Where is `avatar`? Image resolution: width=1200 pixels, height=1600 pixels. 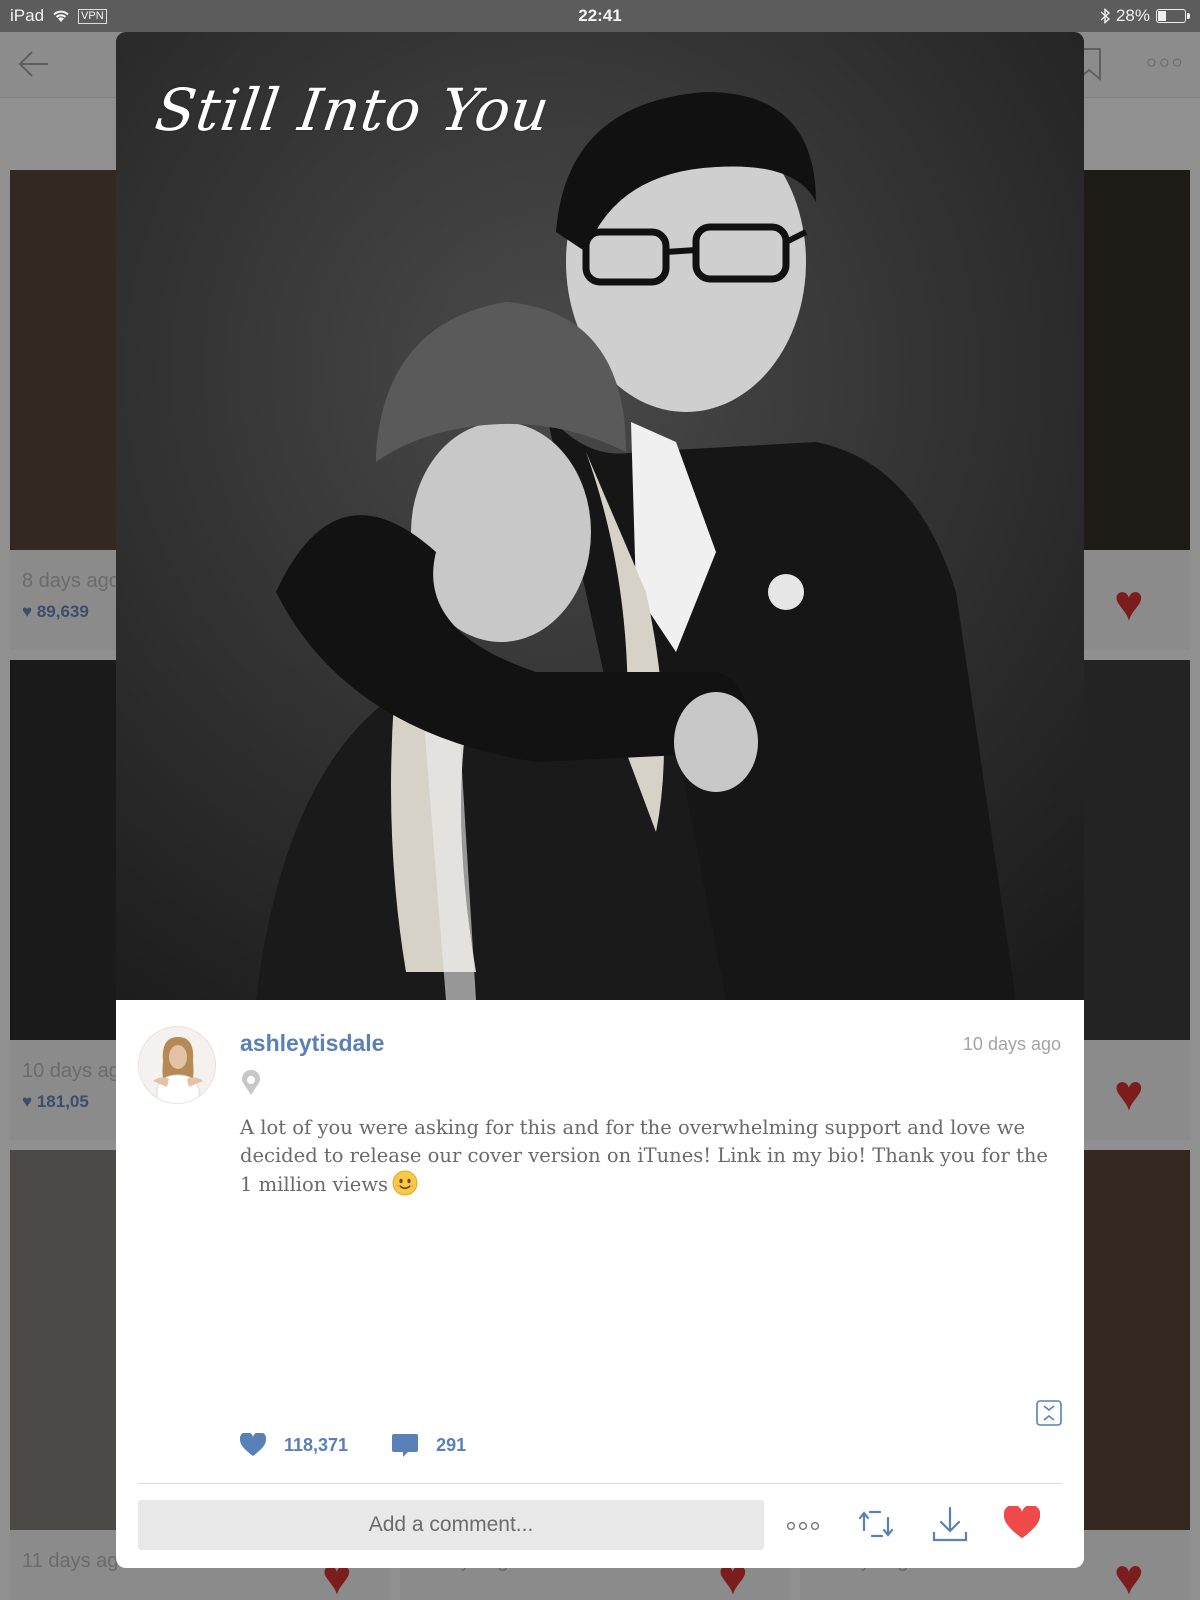 avatar is located at coordinates (177, 1065).